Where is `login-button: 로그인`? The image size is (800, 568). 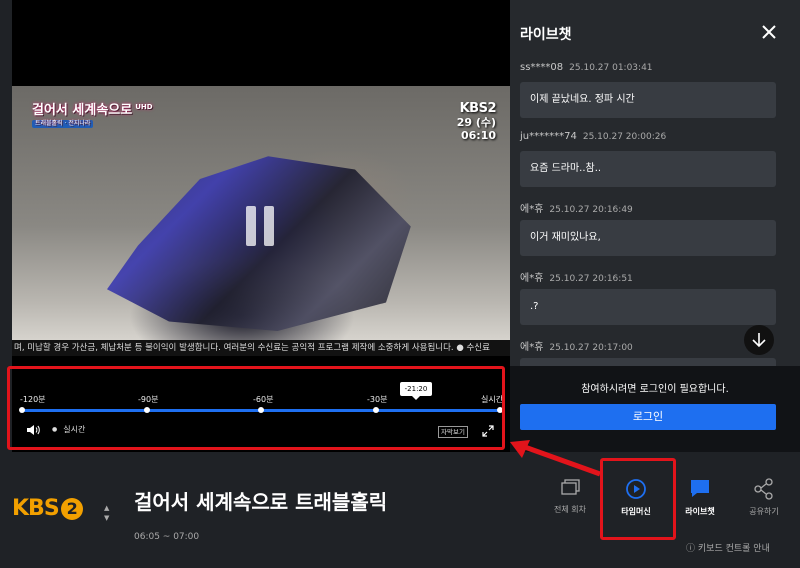 login-button: 로그인 is located at coordinates (648, 417).